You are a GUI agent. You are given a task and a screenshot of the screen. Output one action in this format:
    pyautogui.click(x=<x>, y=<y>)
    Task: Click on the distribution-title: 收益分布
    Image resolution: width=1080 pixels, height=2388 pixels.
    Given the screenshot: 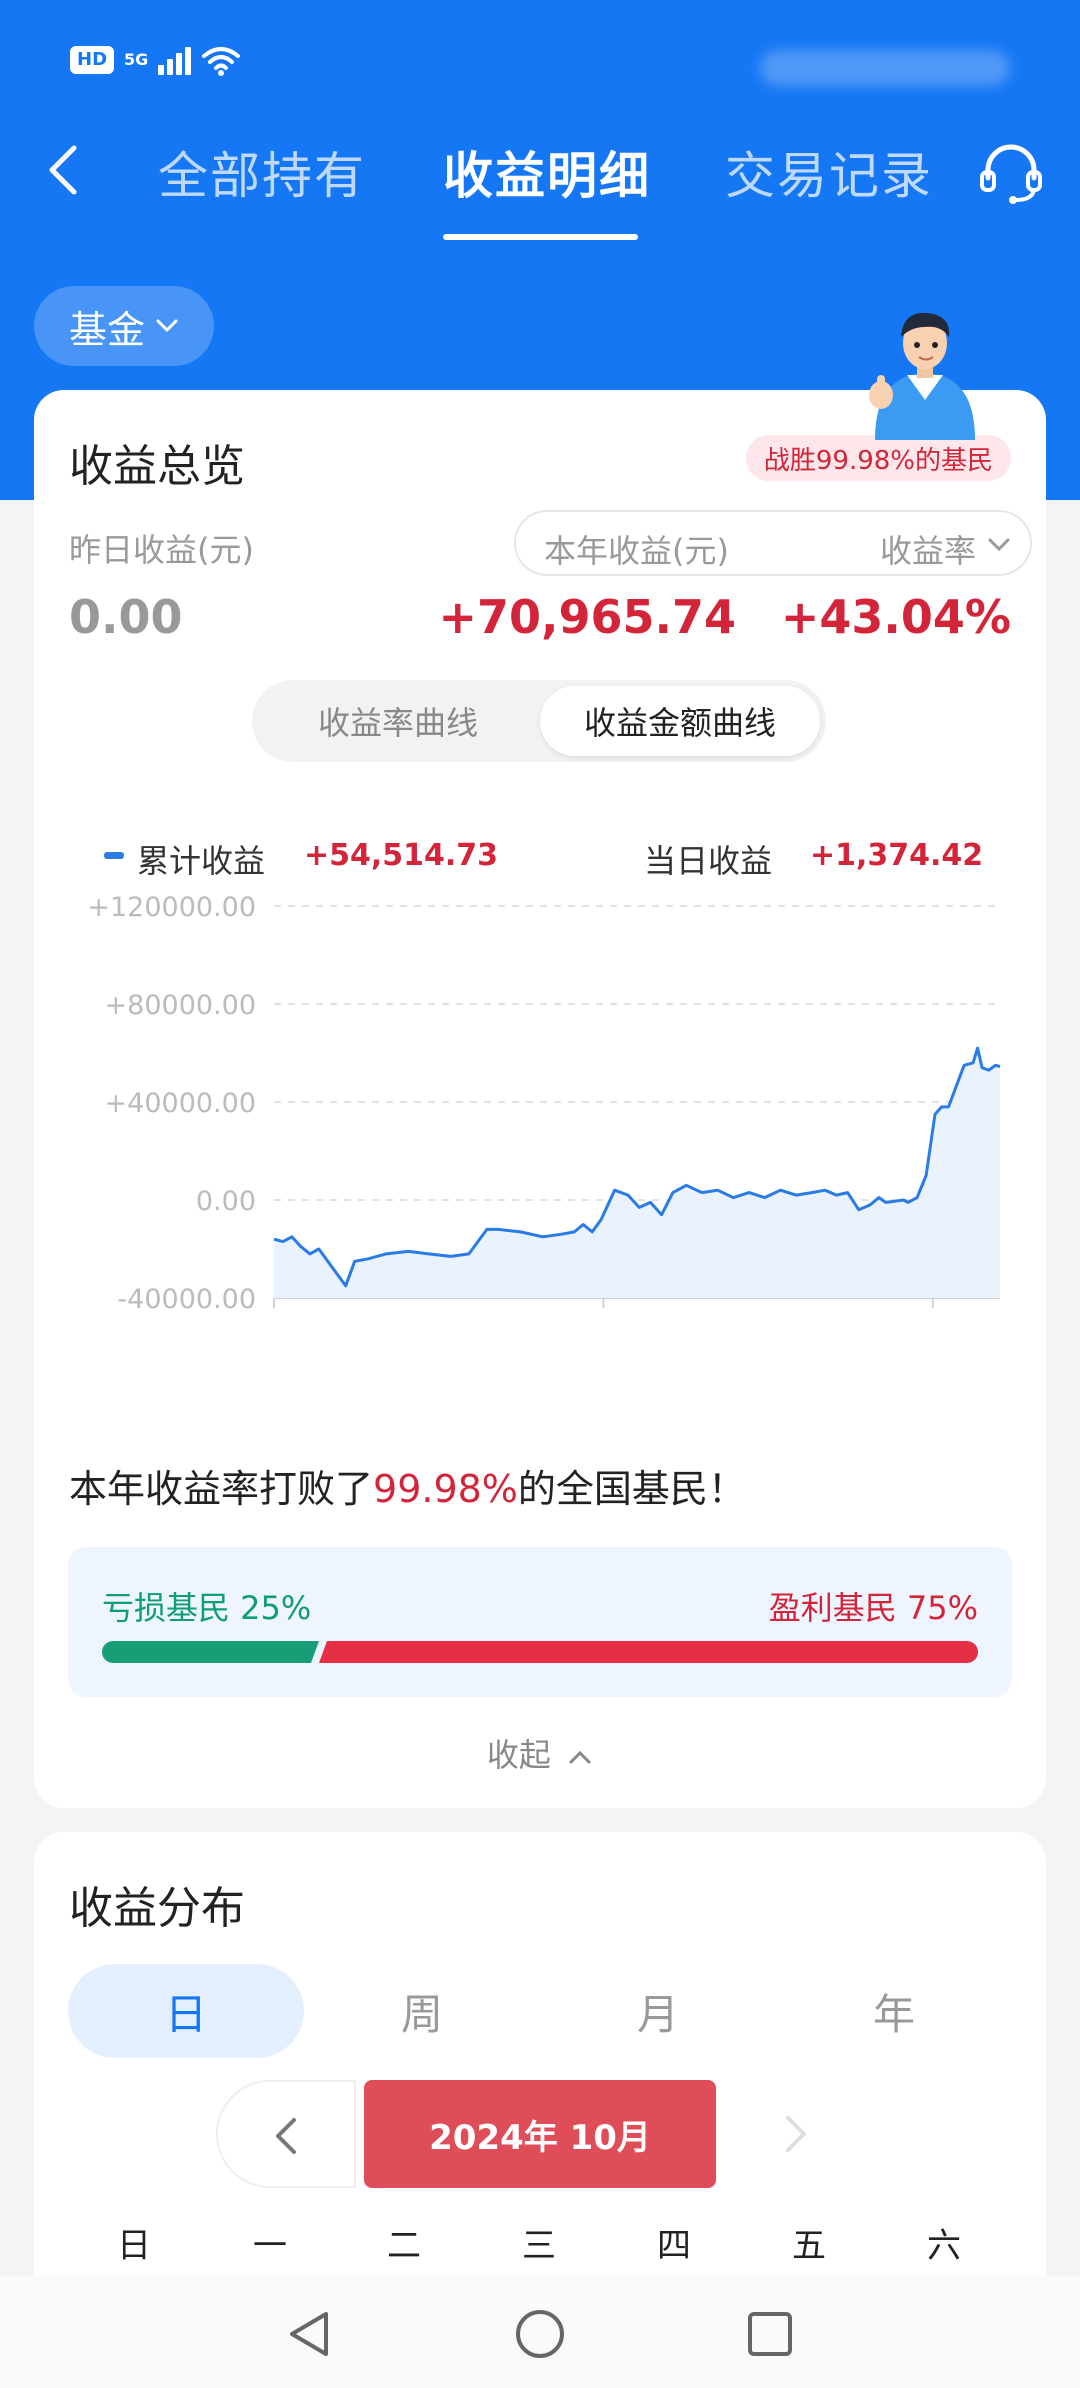 What is the action you would take?
    pyautogui.click(x=157, y=1908)
    